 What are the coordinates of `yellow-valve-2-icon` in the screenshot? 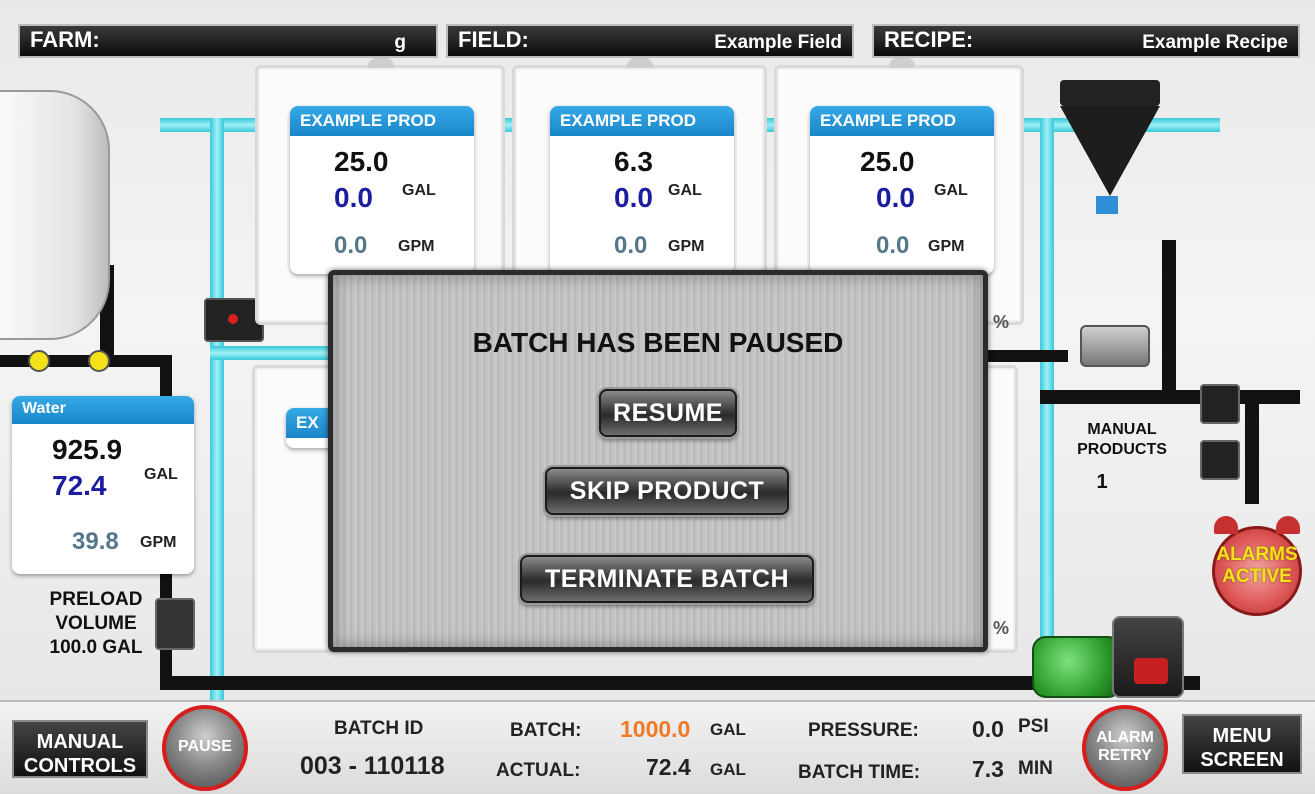 It's located at (99, 361).